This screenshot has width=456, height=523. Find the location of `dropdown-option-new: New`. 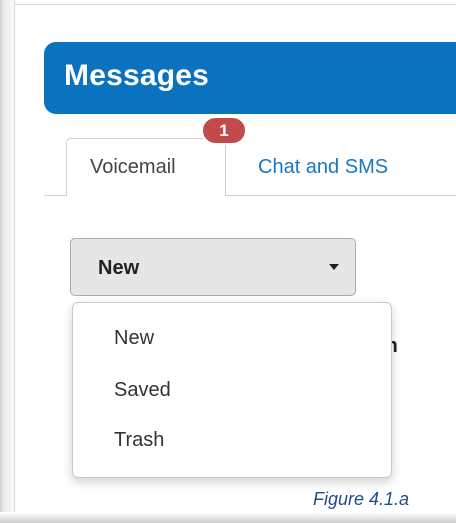

dropdown-option-new: New is located at coordinates (232, 338).